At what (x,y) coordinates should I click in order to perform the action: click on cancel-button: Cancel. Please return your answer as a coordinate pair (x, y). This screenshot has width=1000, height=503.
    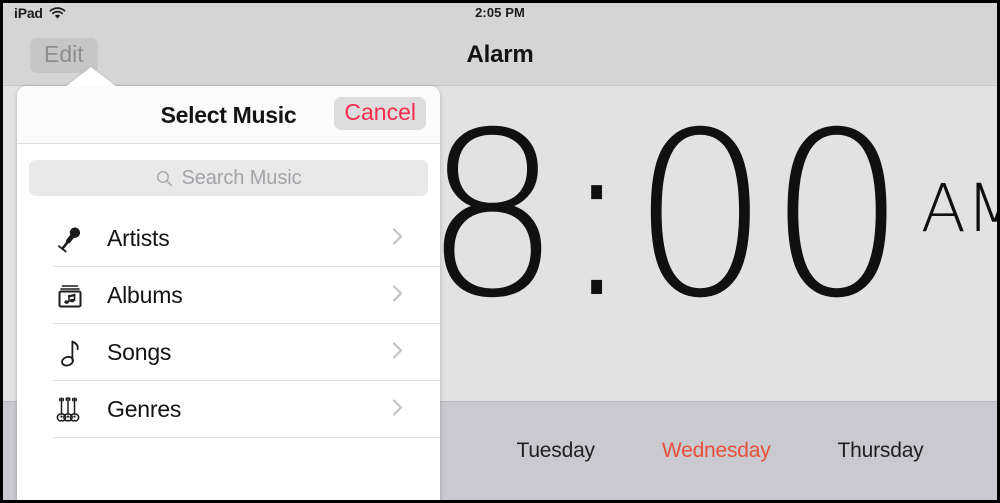
    Looking at the image, I should click on (380, 113).